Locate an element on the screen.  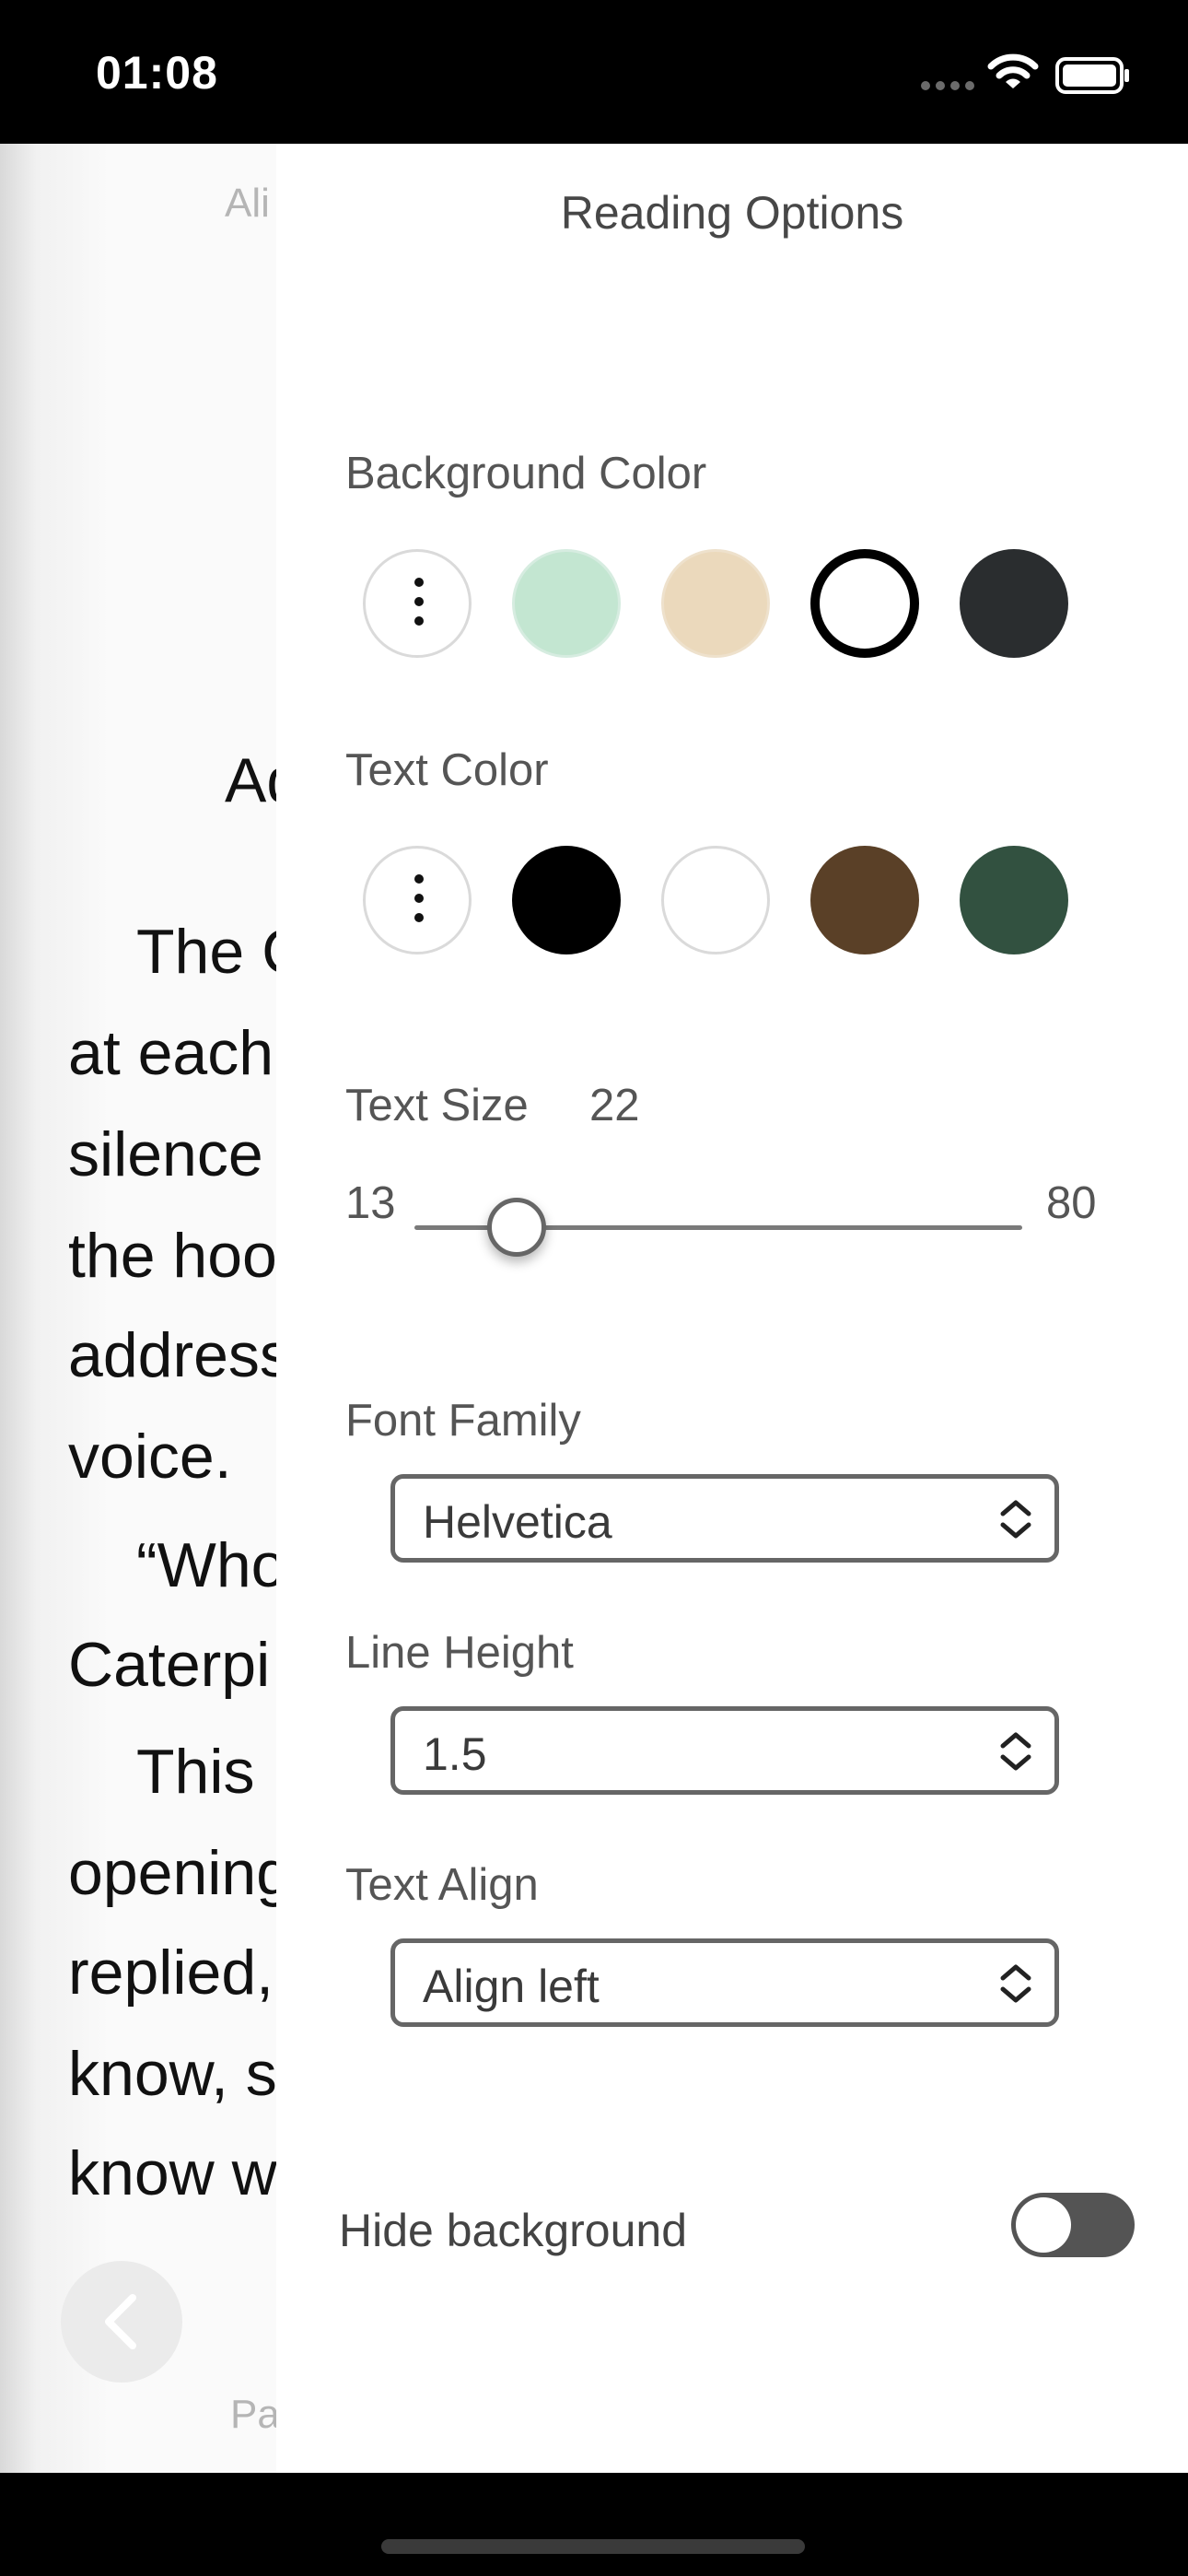
text-swatch-black is located at coordinates (566, 900).